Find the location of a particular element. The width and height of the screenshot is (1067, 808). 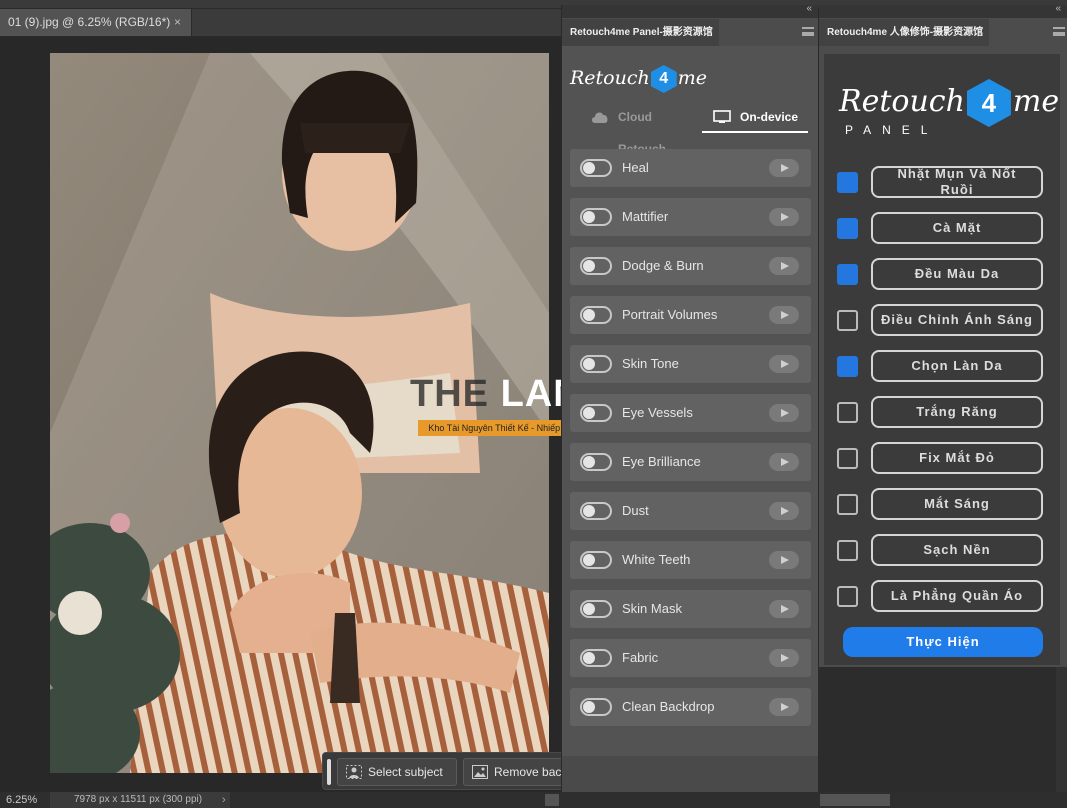

watermark-the: THE is located at coordinates (449, 394).